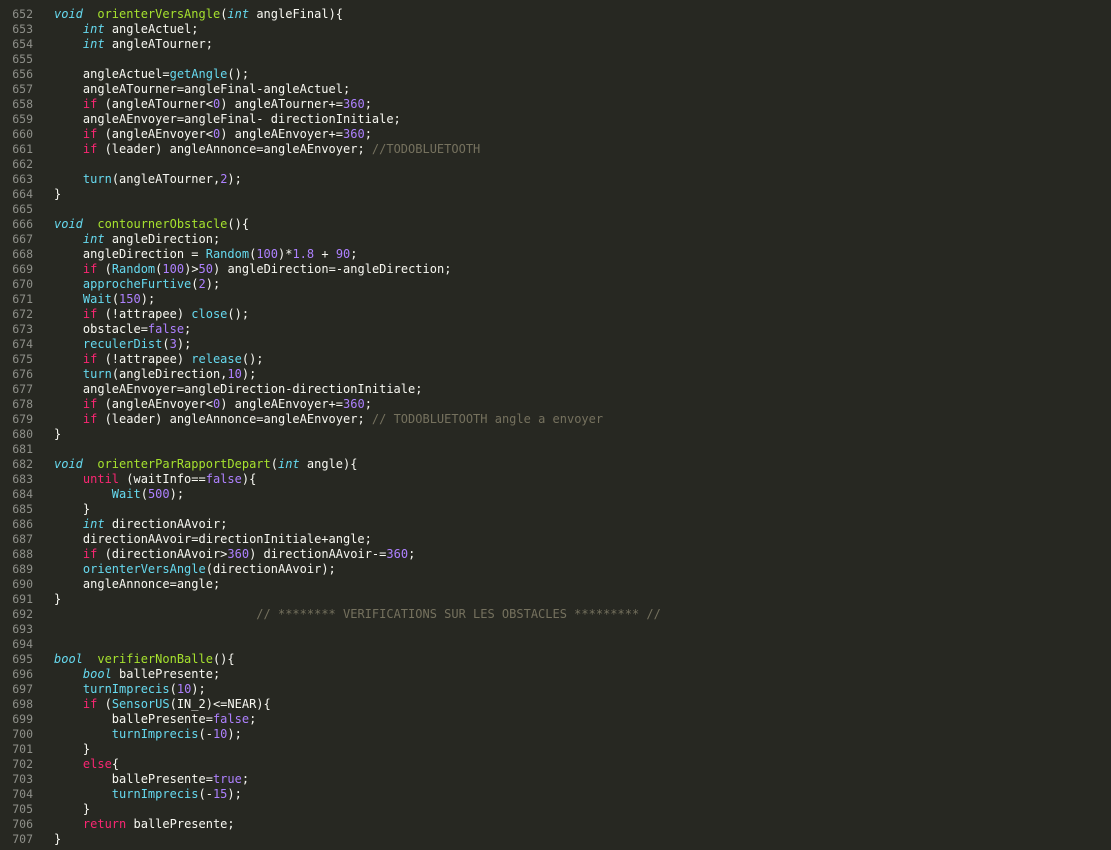 This screenshot has height=850, width=1111. I want to click on code-line: 656 angleActuel=getAngle();, so click(555, 74).